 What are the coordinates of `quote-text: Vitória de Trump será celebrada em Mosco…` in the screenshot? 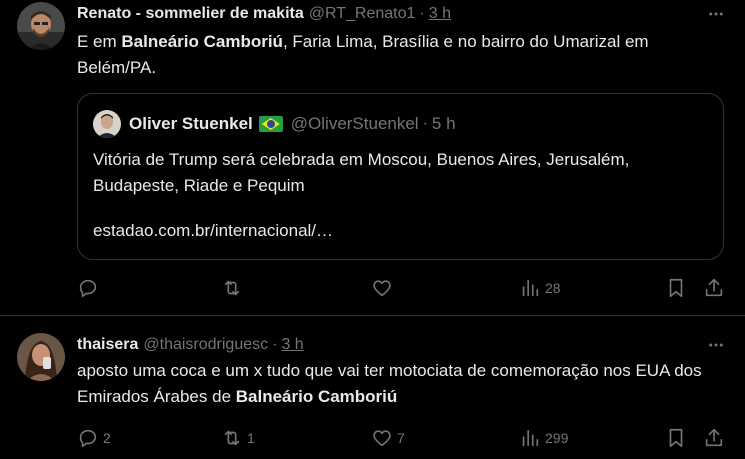 It's located at (361, 172).